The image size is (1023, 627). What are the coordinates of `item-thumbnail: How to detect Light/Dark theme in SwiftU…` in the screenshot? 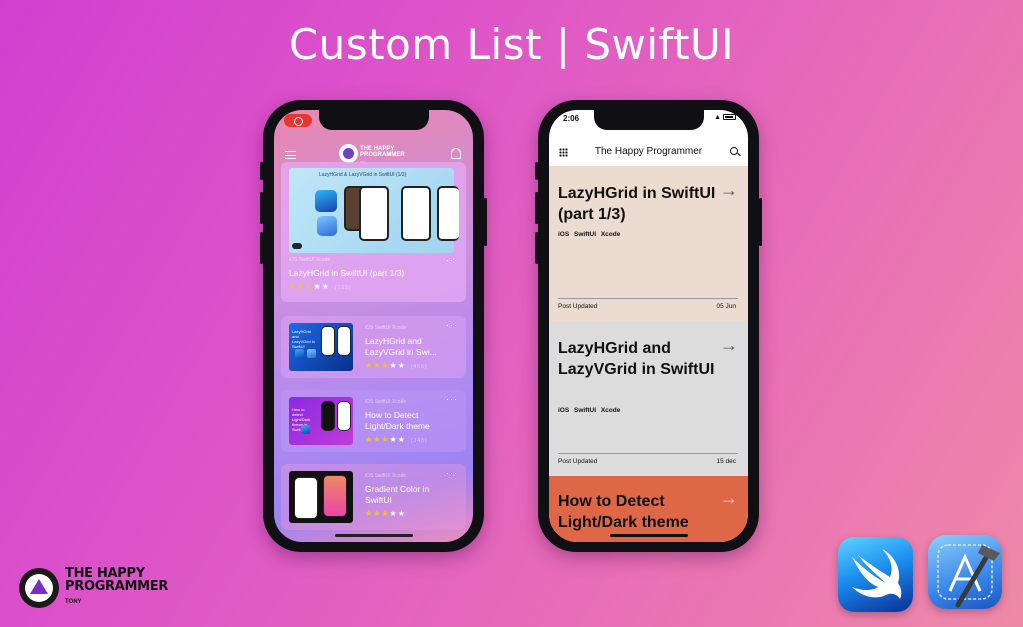 It's located at (321, 421).